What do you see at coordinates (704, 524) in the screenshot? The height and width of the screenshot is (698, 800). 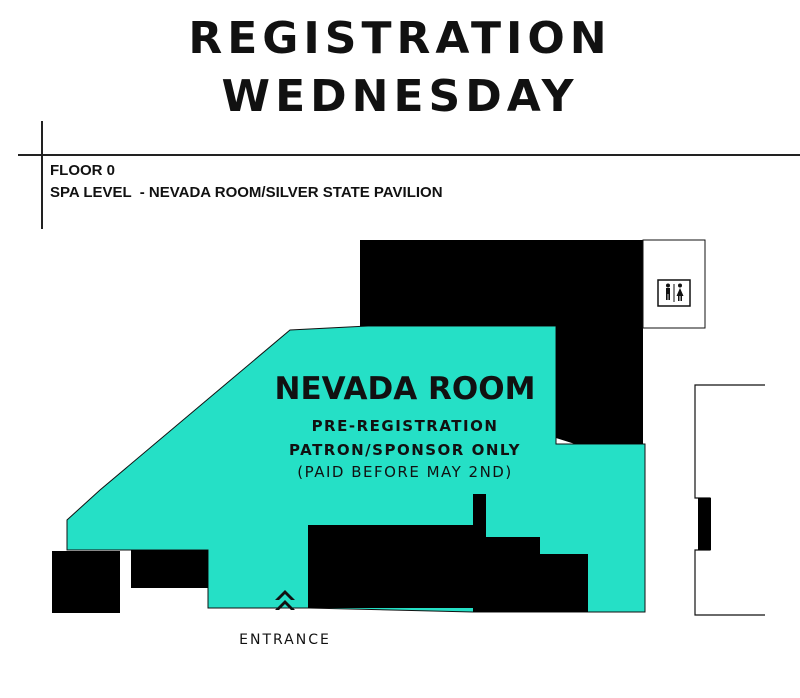 I see `right-structure-block` at bounding box center [704, 524].